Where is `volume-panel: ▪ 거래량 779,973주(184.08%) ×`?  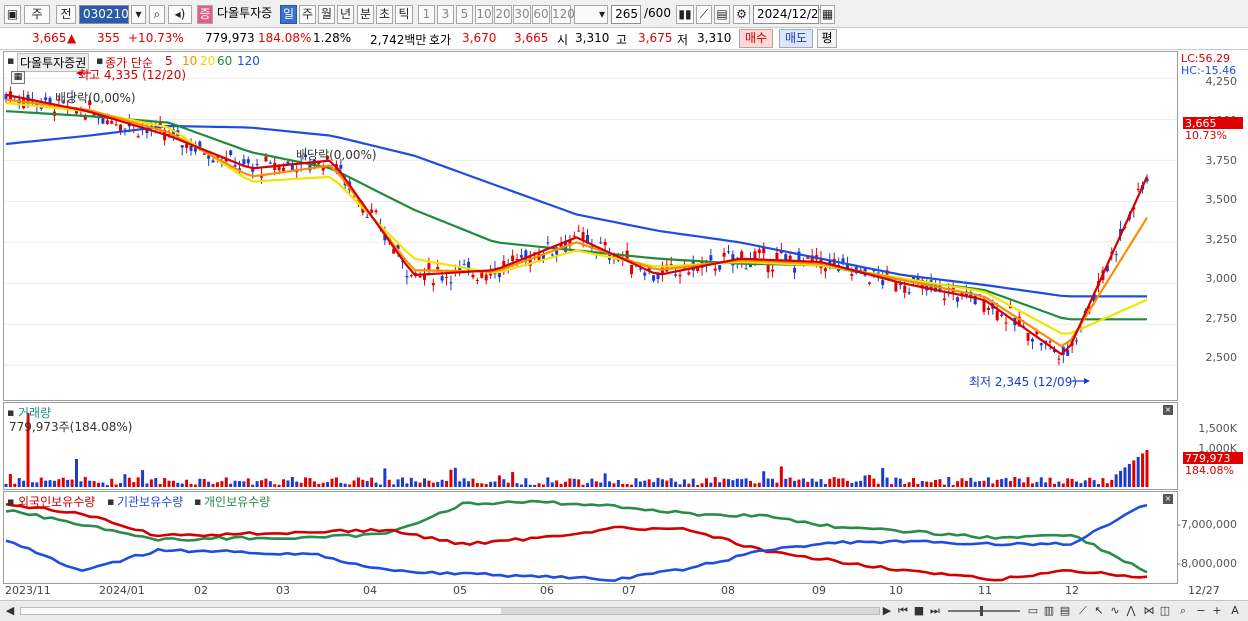 volume-panel: ▪ 거래량 779,973주(184.08%) × is located at coordinates (590, 446).